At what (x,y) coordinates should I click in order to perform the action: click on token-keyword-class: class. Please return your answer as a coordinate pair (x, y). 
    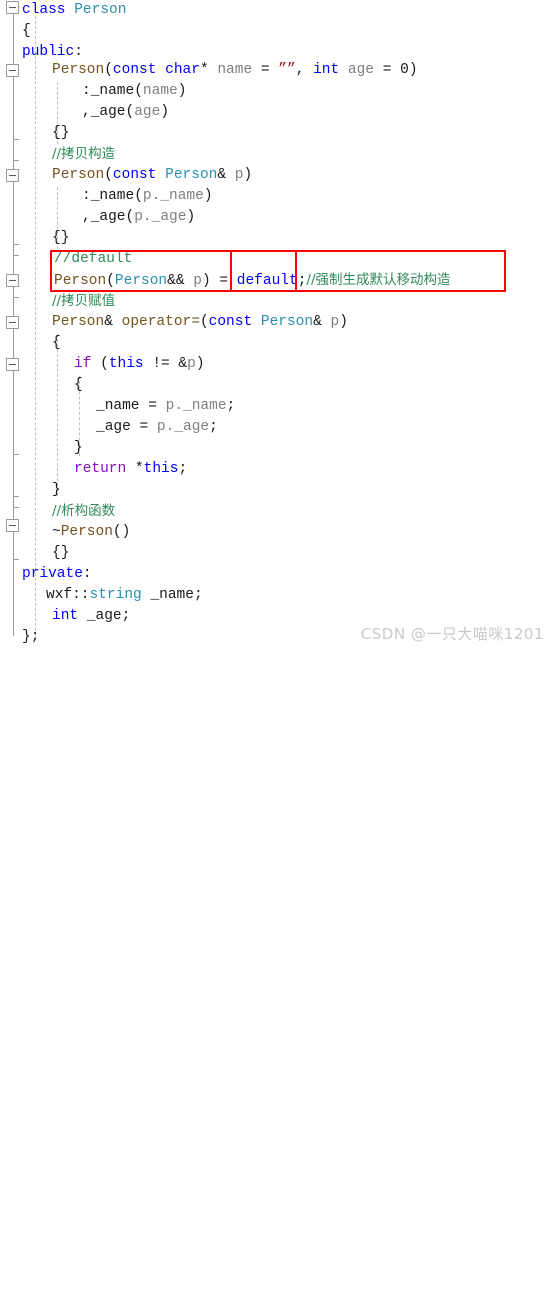
    Looking at the image, I should click on (44, 10).